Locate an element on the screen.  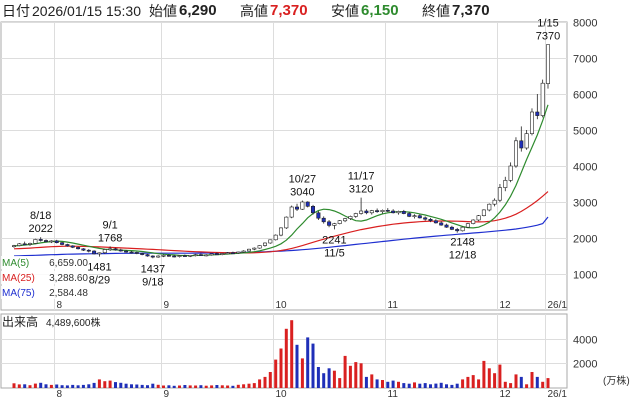
legend-ma-value: 6,659.00 is located at coordinates (68, 263).